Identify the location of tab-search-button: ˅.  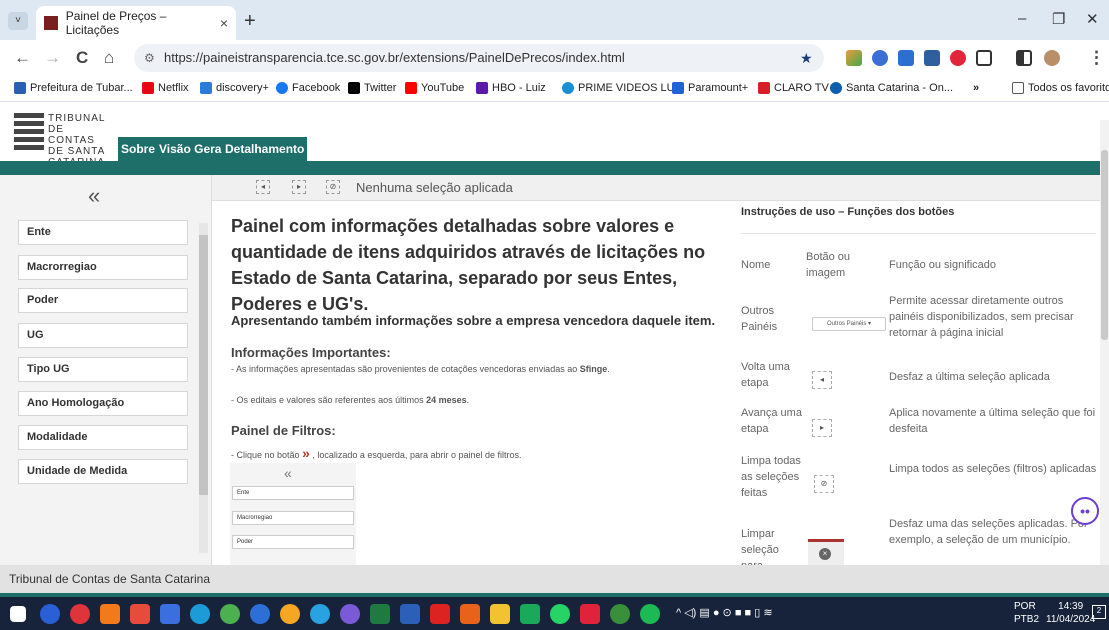
(18, 21).